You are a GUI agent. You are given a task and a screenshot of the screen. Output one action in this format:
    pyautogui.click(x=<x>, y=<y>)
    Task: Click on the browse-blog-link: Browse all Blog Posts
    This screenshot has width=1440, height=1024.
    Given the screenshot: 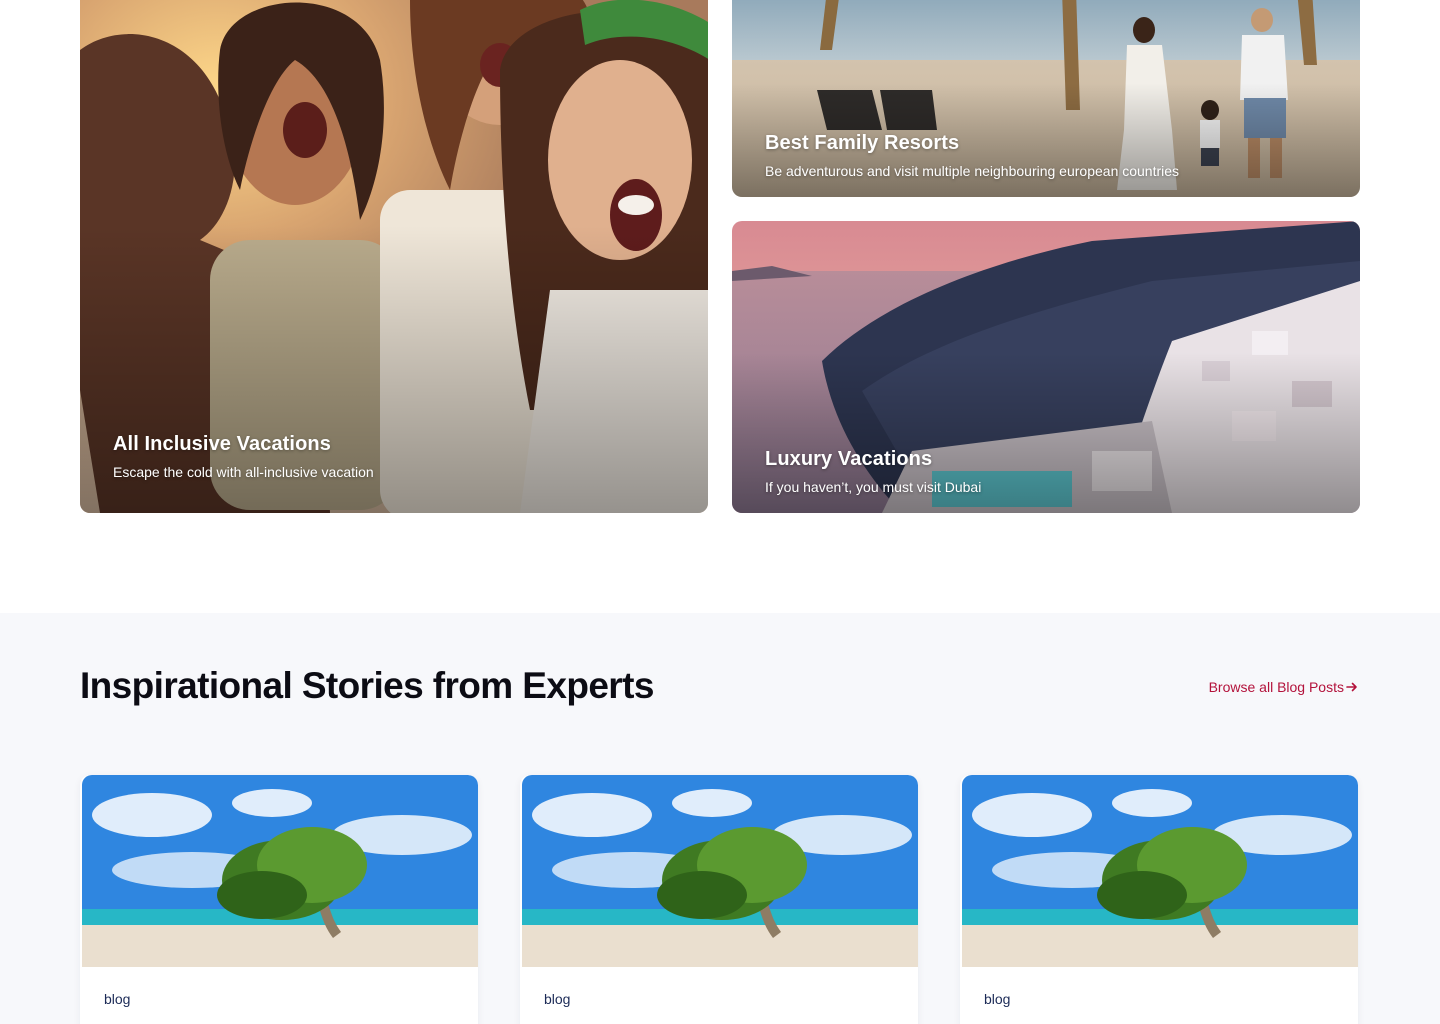 What is the action you would take?
    pyautogui.click(x=1283, y=687)
    